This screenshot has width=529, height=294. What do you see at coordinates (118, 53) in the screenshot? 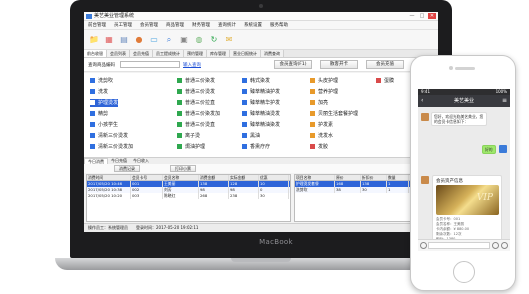
I see `tab-item: 会员列表` at bounding box center [118, 53].